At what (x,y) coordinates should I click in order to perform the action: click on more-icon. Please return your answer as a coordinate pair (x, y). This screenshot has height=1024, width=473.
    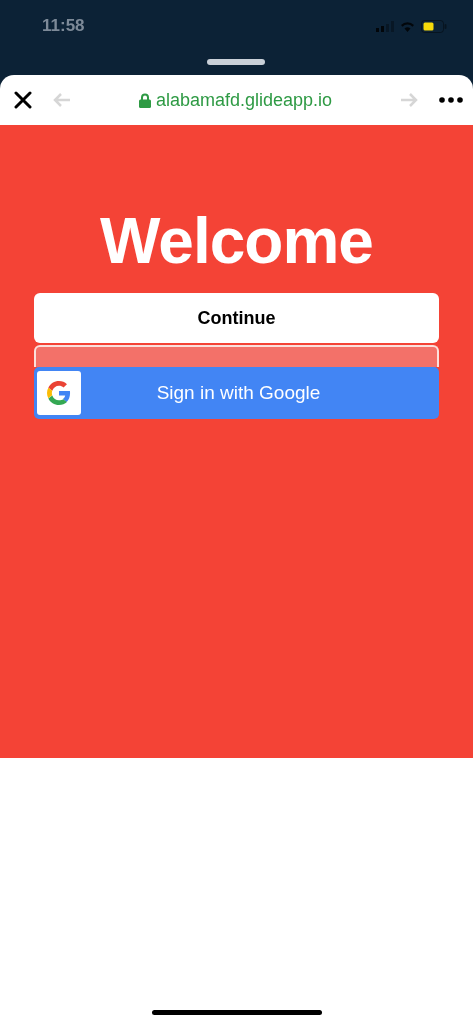
    Looking at the image, I should click on (451, 100).